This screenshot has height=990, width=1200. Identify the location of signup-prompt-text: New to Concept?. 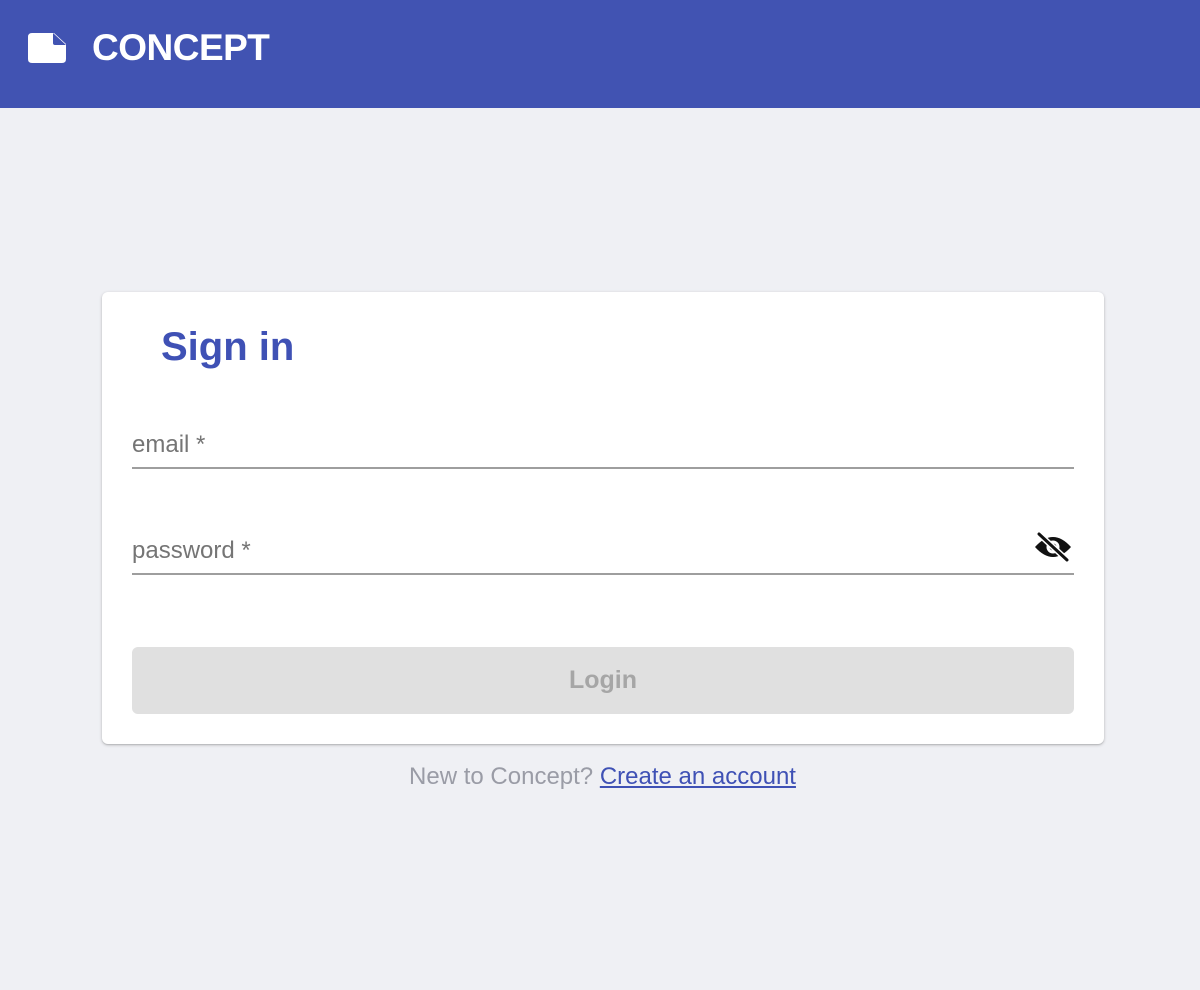
(501, 776).